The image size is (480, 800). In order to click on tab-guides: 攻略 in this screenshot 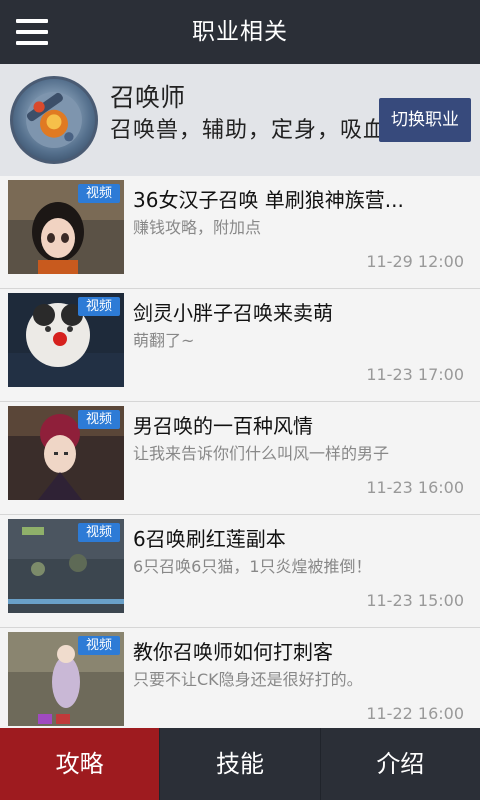, I will do `click(80, 764)`.